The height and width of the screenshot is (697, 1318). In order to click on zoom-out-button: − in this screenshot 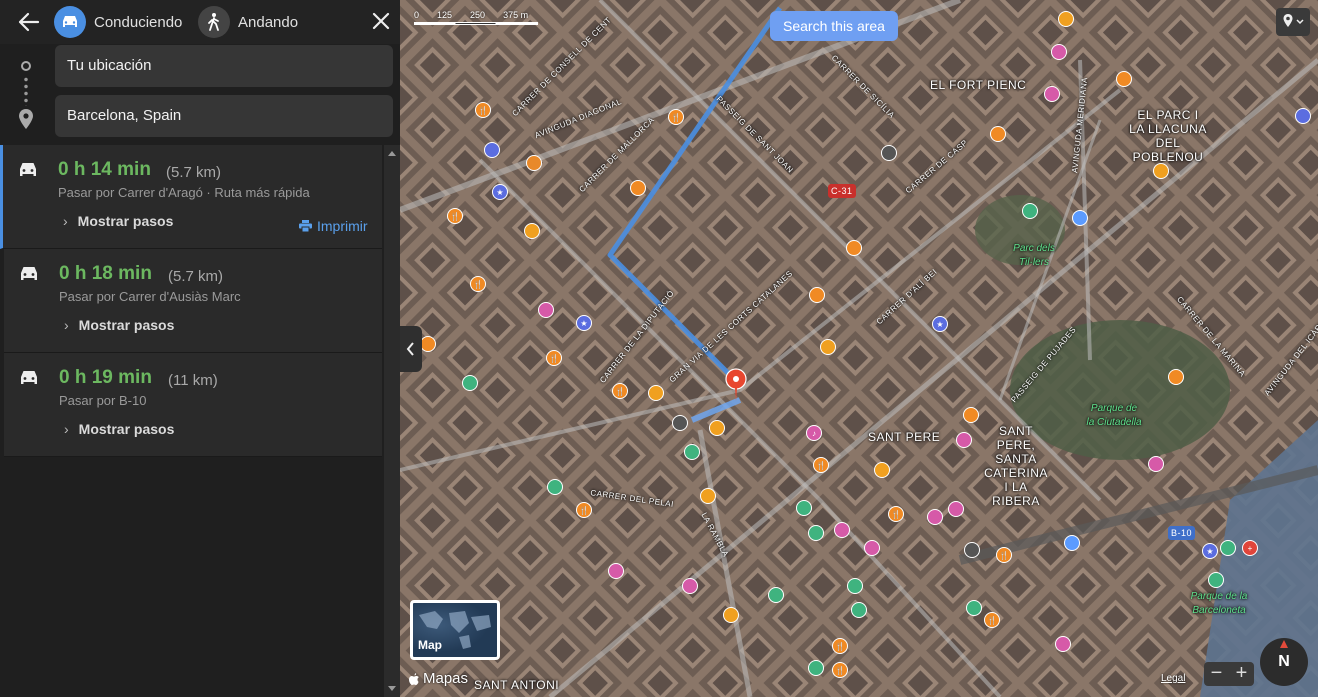, I will do `click(1216, 674)`.